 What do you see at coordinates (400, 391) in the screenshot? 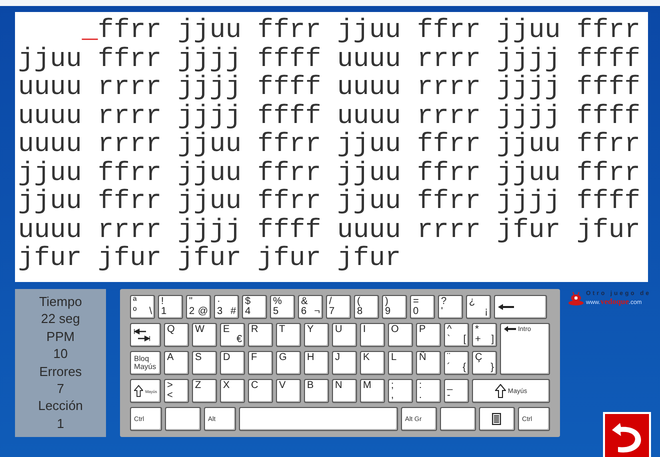
I see `keyboard-key: ; ,` at bounding box center [400, 391].